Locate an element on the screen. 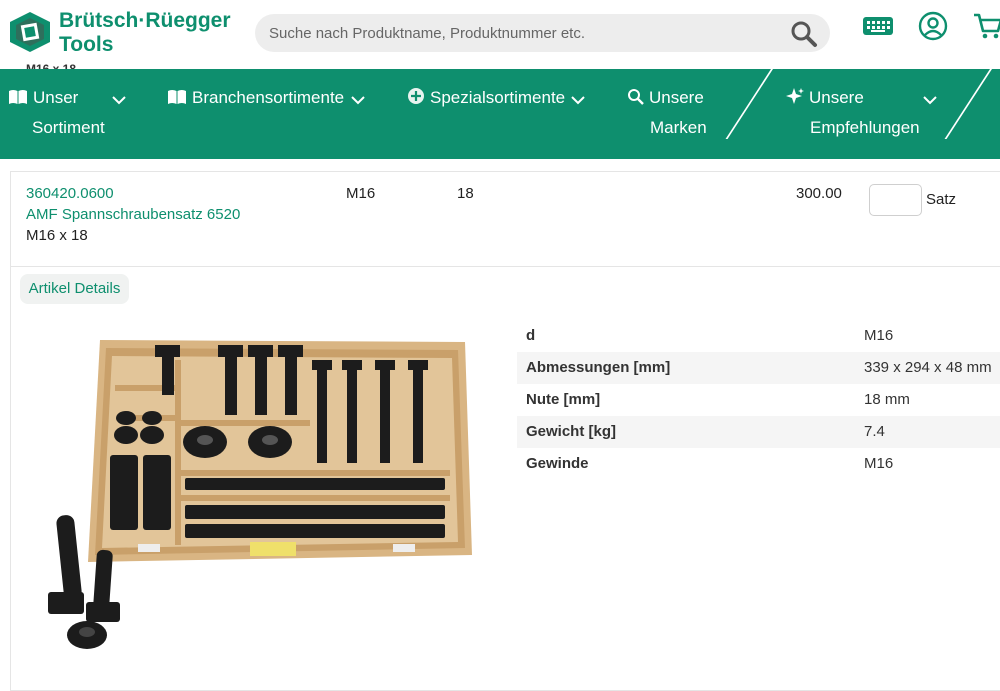 The image size is (1000, 691). search-input is located at coordinates (519, 33).